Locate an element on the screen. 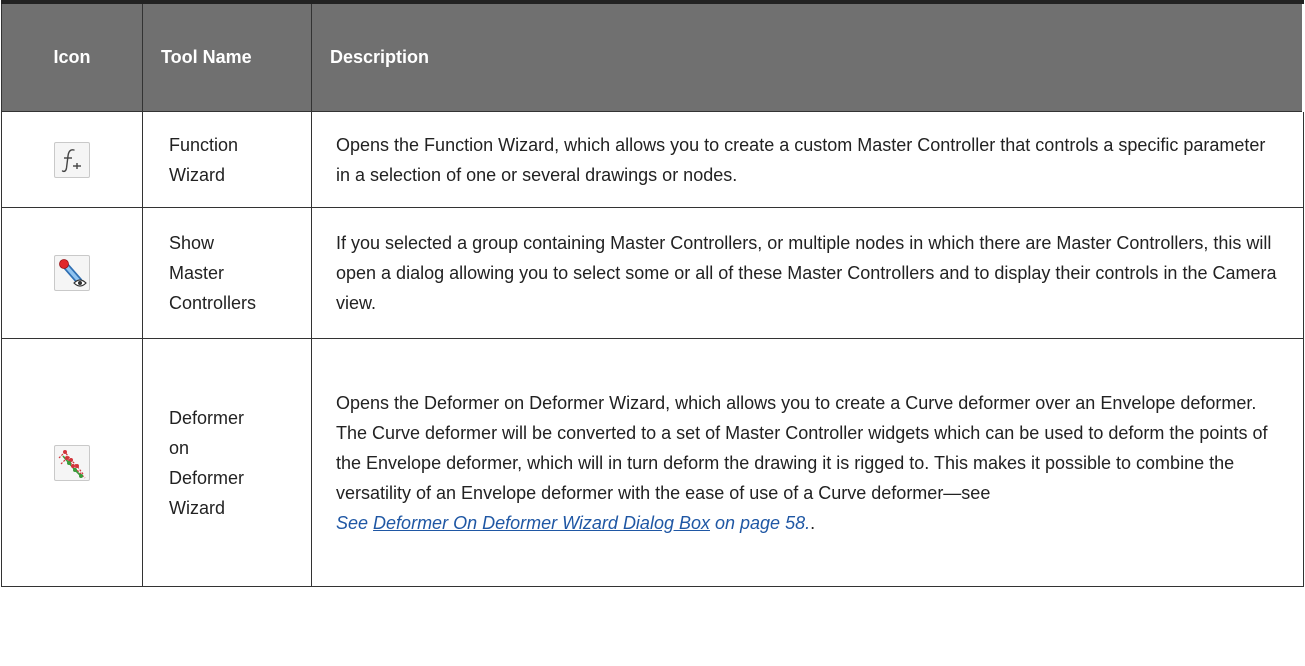  trailing-period: . is located at coordinates (813, 522).